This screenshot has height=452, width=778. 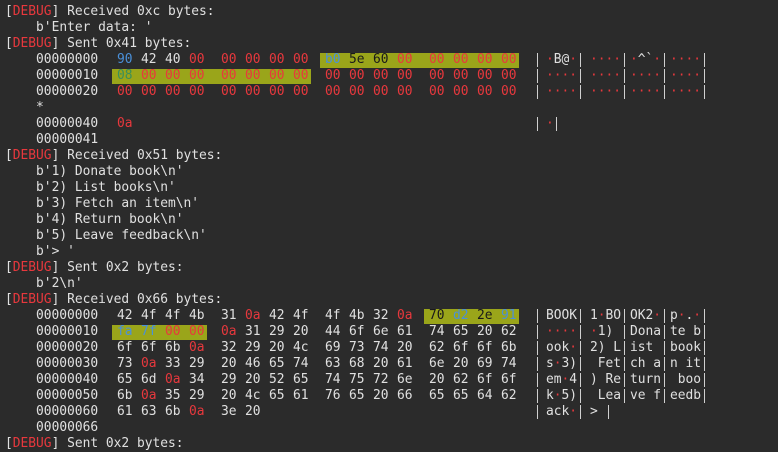 What do you see at coordinates (689, 379) in the screenshot?
I see `ascii-group: boo` at bounding box center [689, 379].